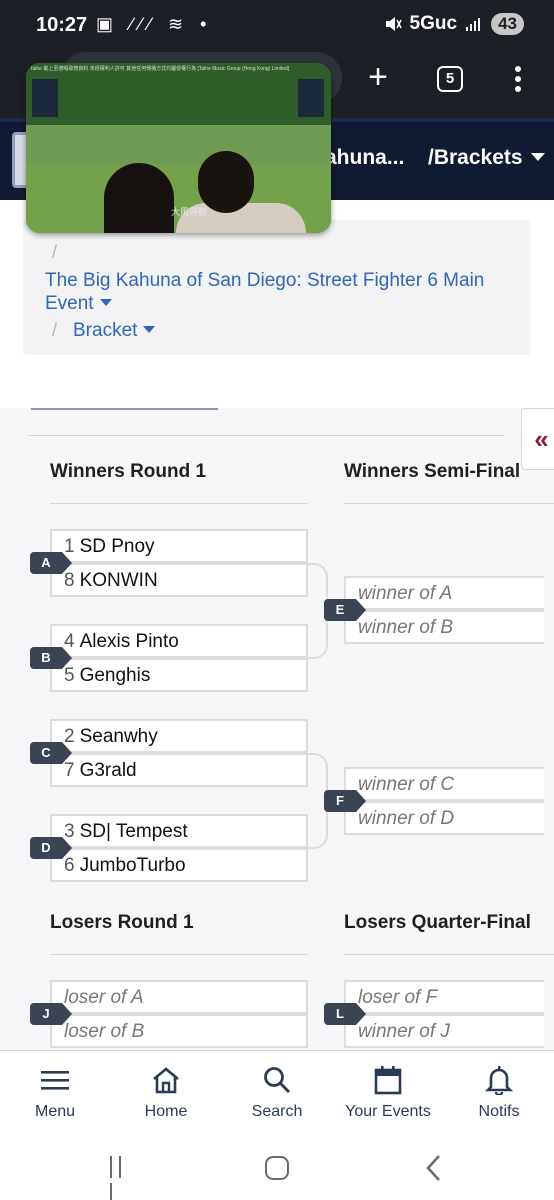 The width and height of the screenshot is (554, 1200). I want to click on round-title: Winners Round 1, so click(128, 471).